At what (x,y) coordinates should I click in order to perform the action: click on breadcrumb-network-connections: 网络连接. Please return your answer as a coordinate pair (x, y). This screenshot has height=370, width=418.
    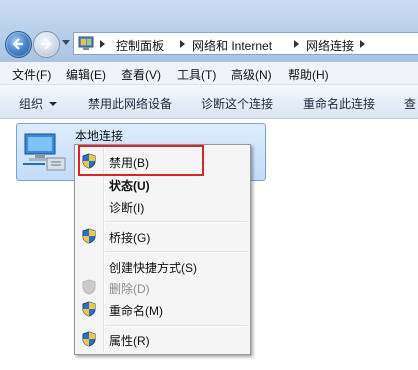
    Looking at the image, I should click on (330, 45).